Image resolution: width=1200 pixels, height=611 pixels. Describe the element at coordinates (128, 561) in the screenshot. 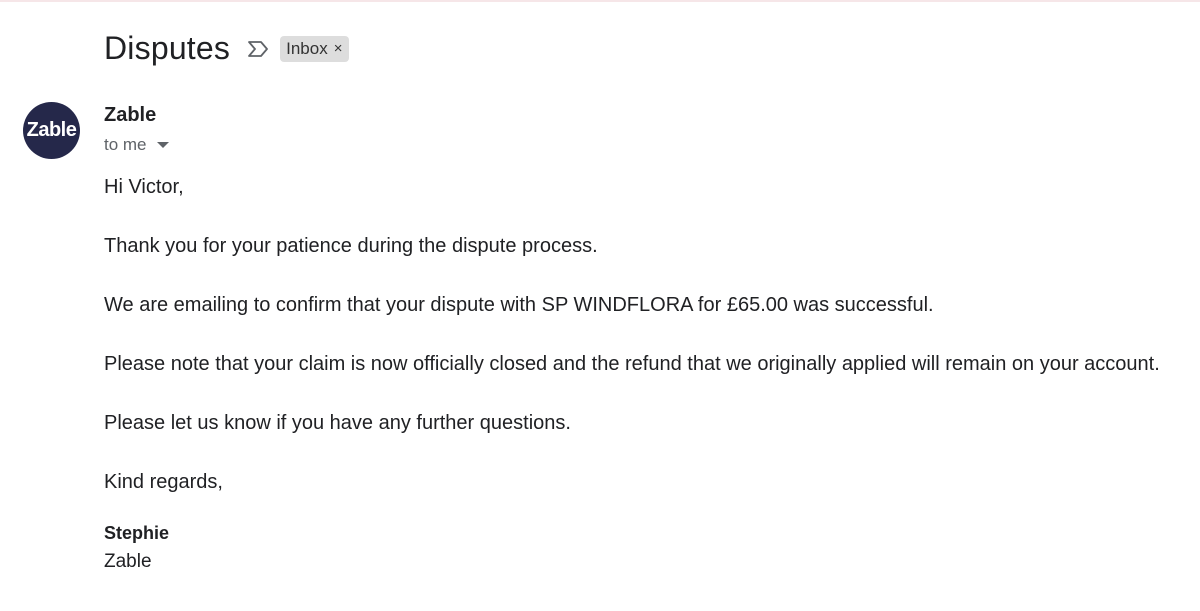

I see `signature-company: Zable` at that location.